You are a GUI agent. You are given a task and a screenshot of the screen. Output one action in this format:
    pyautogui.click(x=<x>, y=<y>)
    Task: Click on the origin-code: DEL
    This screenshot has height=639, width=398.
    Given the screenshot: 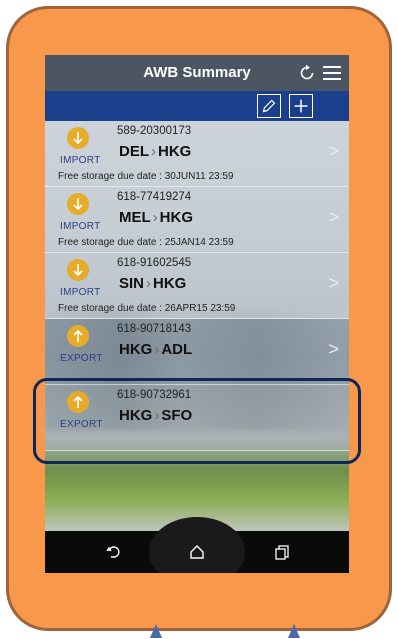 What is the action you would take?
    pyautogui.click(x=134, y=151)
    